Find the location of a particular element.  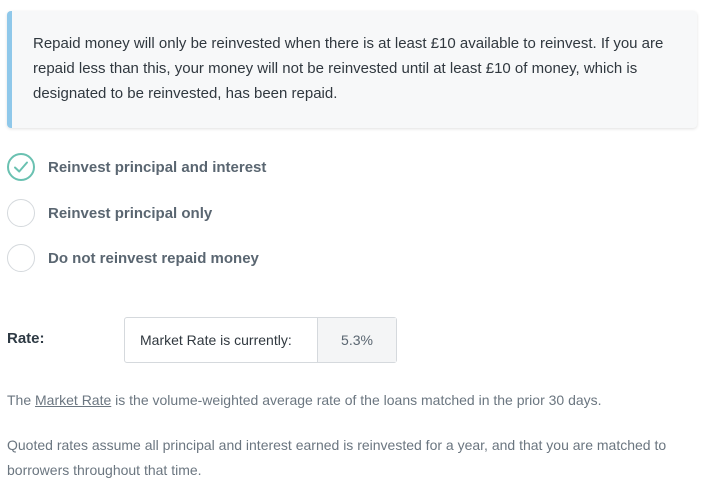

option-reinvest-principal-and-interest: Reinvest principal and interest is located at coordinates (136, 167).